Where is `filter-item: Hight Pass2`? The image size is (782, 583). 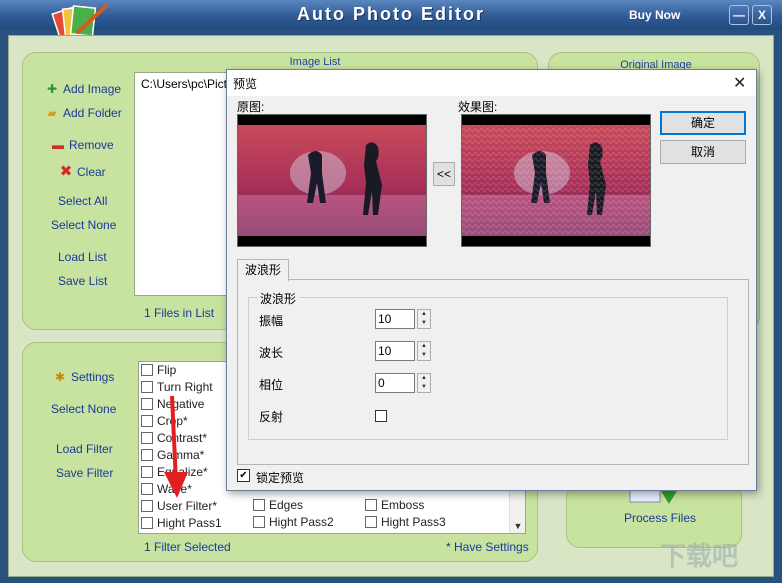
filter-item: Hight Pass2 is located at coordinates (293, 522).